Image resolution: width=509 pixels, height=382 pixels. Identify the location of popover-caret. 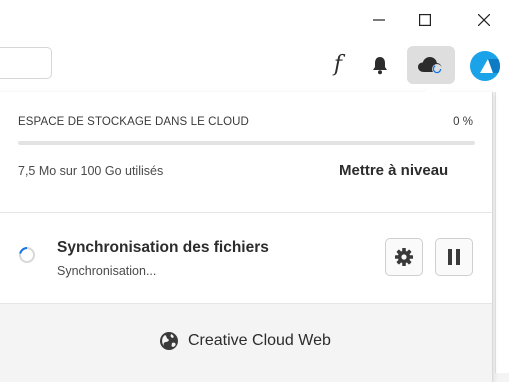
(433, 88).